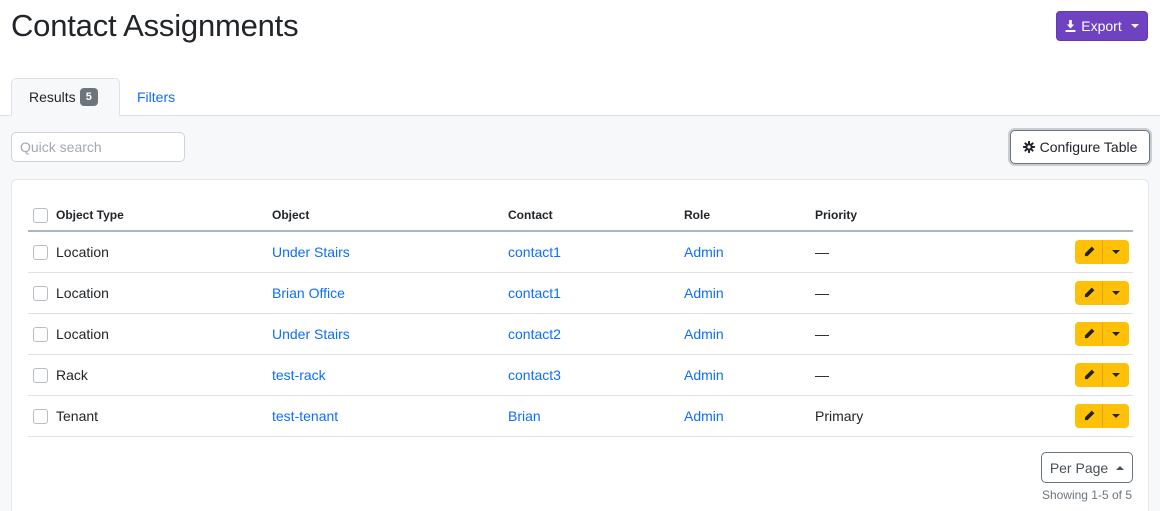  Describe the element at coordinates (308, 293) in the screenshot. I see `object-link: Brian Office` at that location.